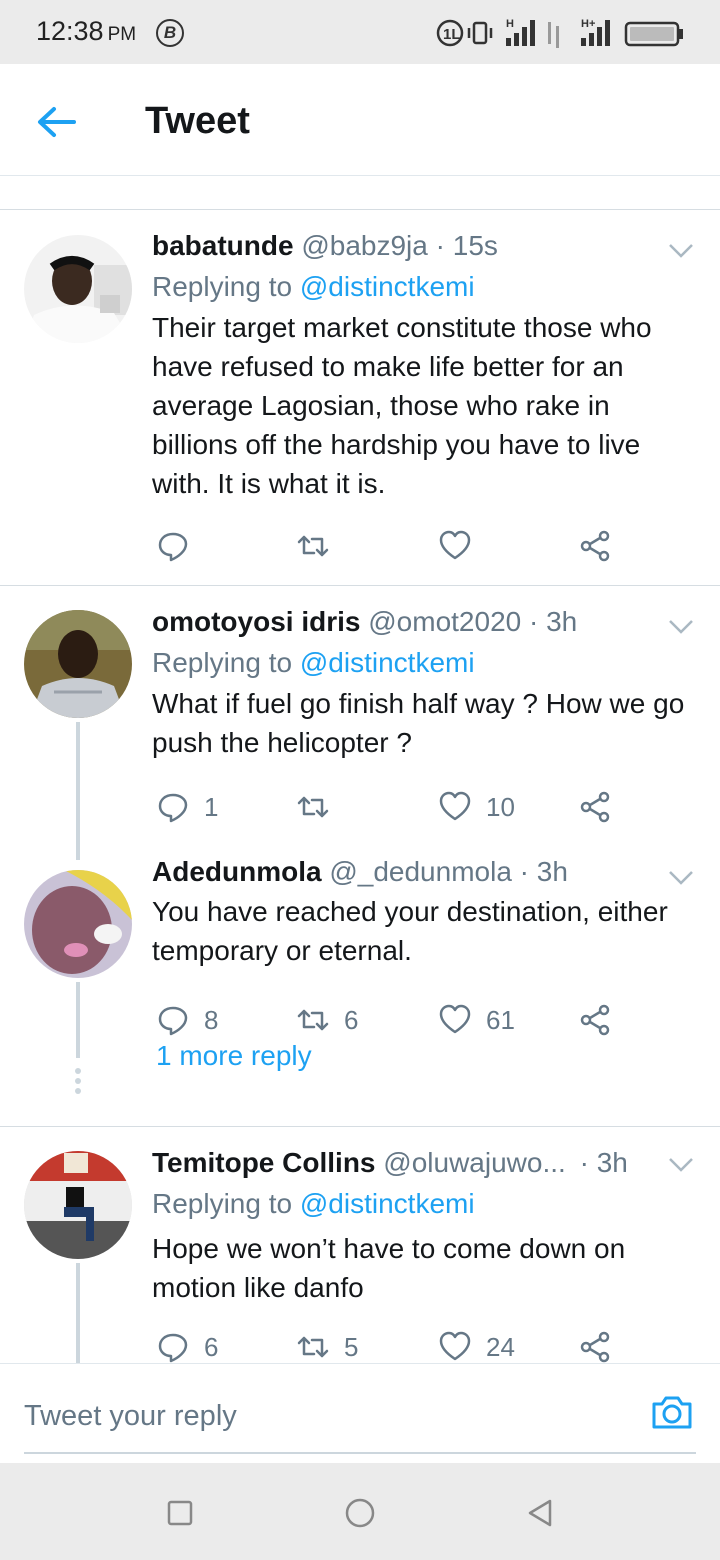 Image resolution: width=720 pixels, height=1560 pixels. Describe the element at coordinates (444, 621) in the screenshot. I see `user-handle: @omot2020` at that location.